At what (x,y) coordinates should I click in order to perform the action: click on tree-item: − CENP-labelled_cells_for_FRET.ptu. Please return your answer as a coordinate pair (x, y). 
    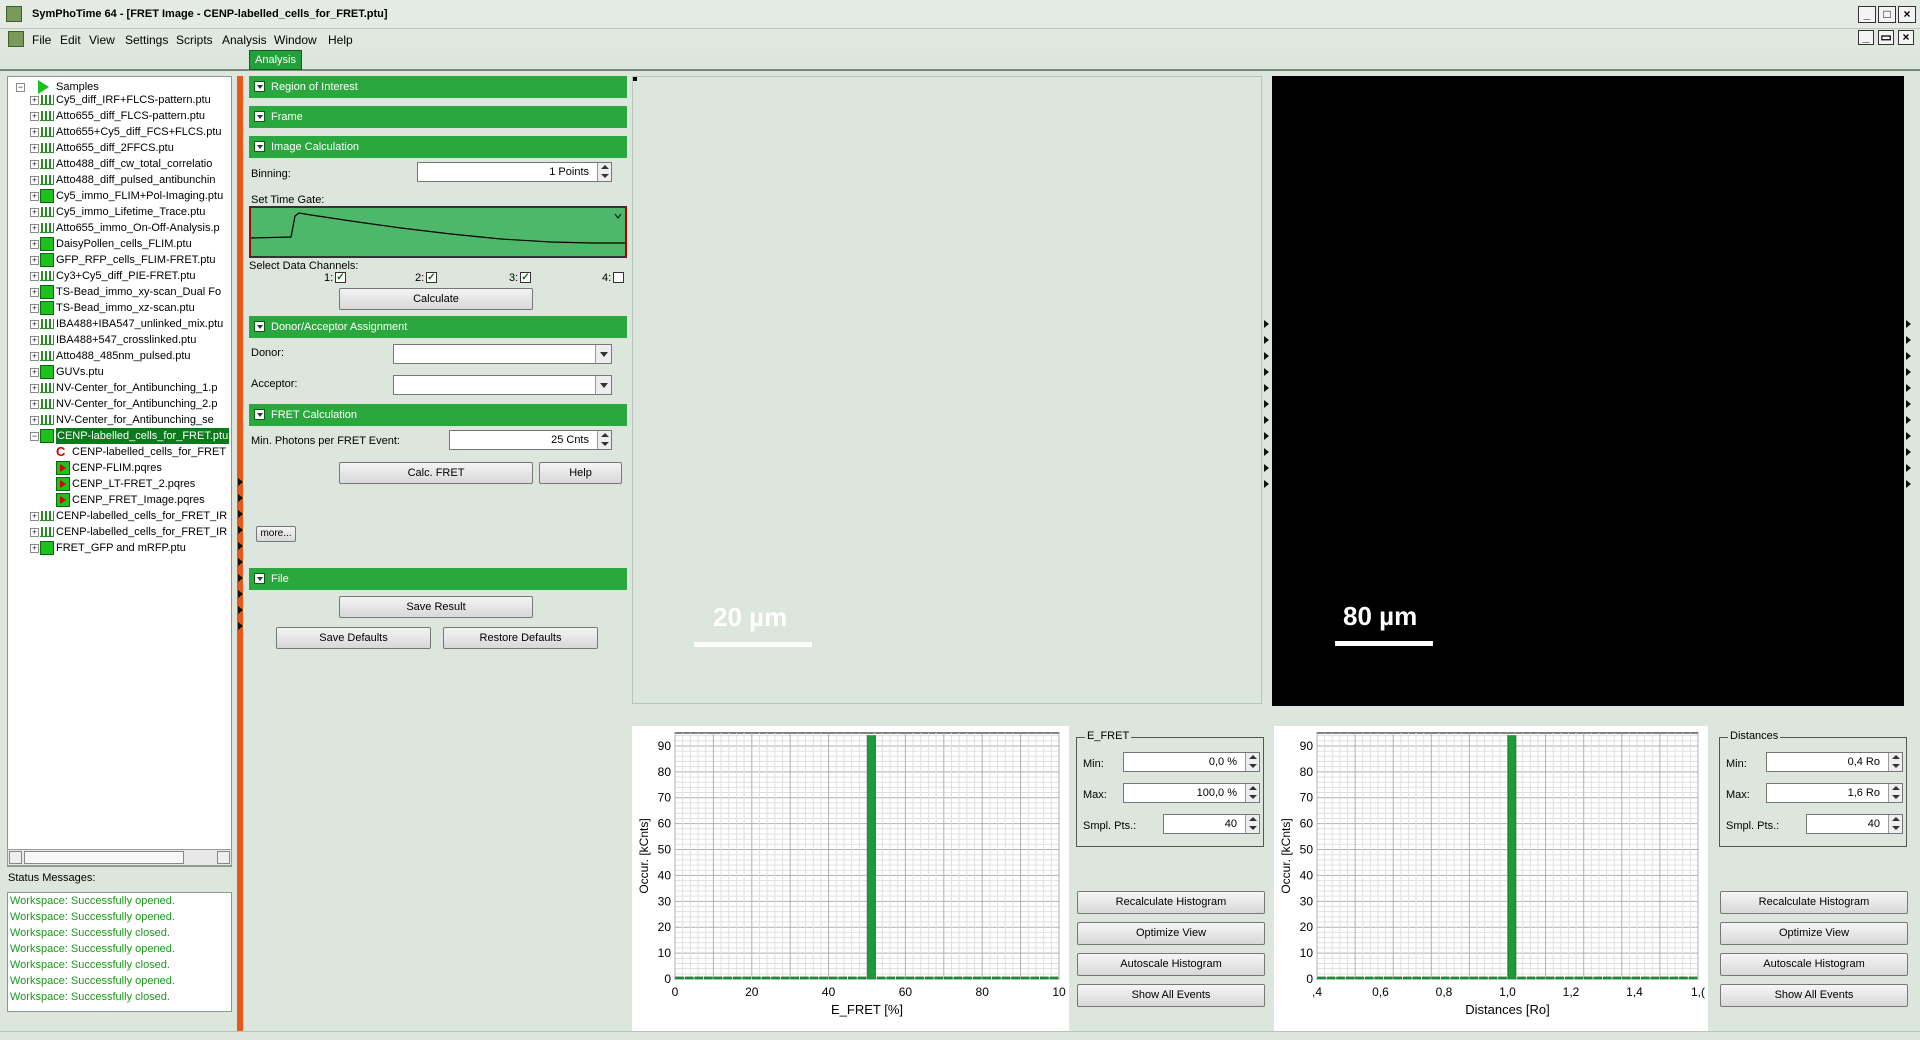
    Looking at the image, I should click on (121, 436).